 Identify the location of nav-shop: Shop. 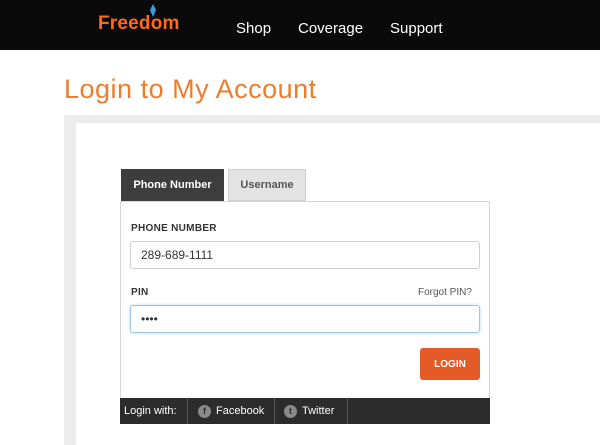
(253, 28).